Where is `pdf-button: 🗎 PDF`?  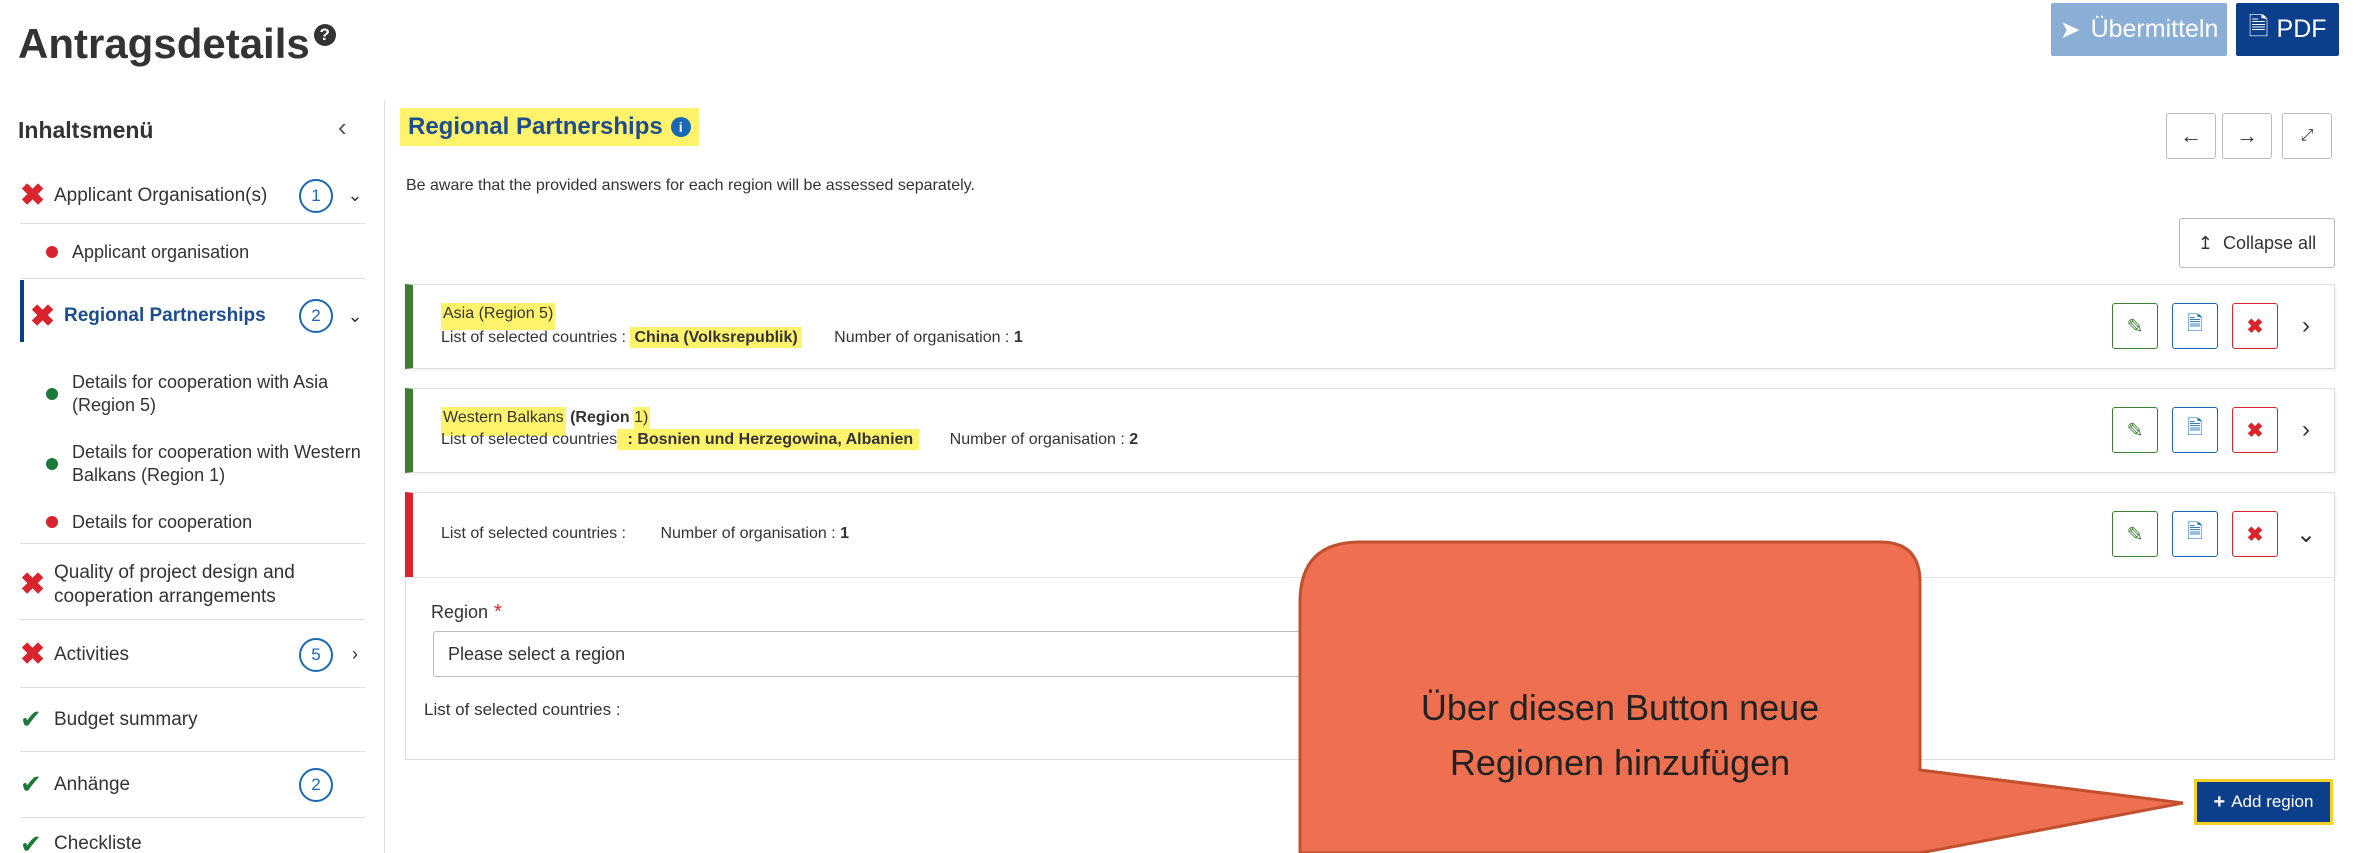
pdf-button: 🗎 PDF is located at coordinates (2287, 29).